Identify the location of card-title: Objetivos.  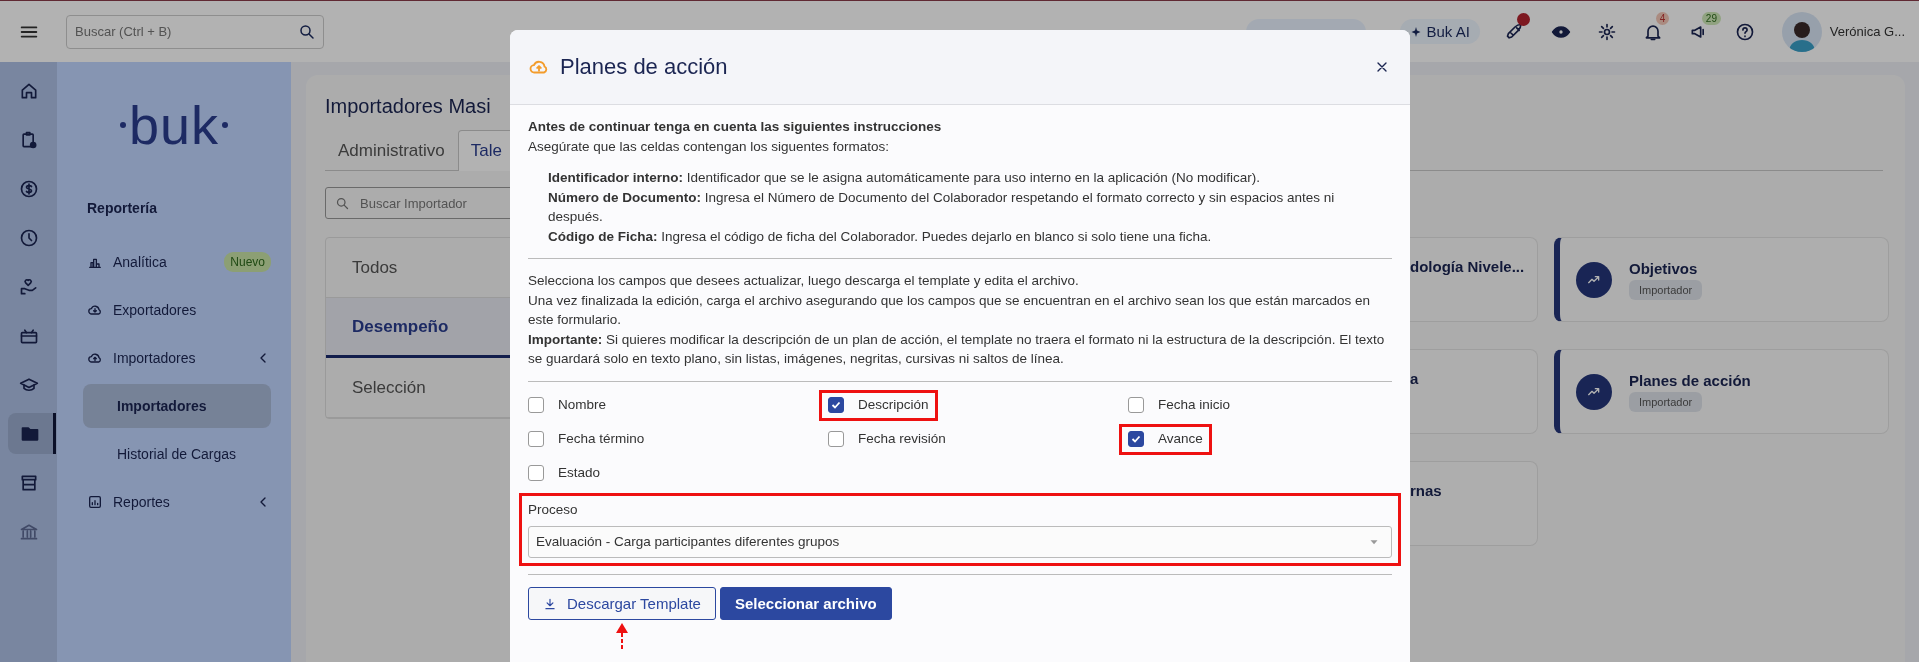
(1664, 268).